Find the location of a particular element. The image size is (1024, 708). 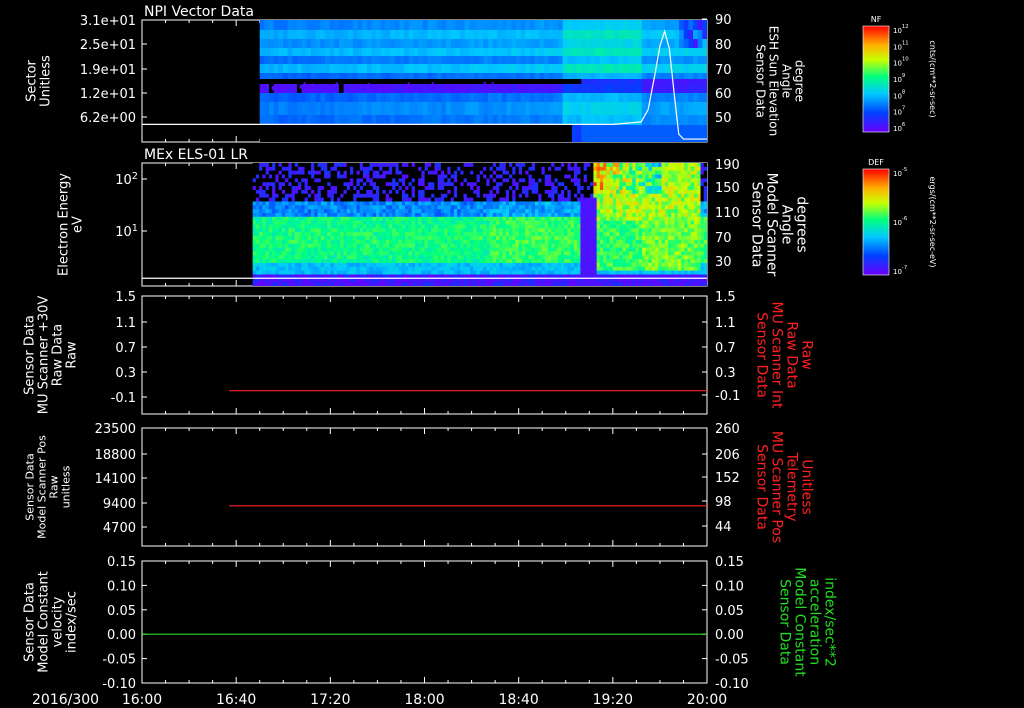

time-tick-label: 17:20 is located at coordinates (330, 700).